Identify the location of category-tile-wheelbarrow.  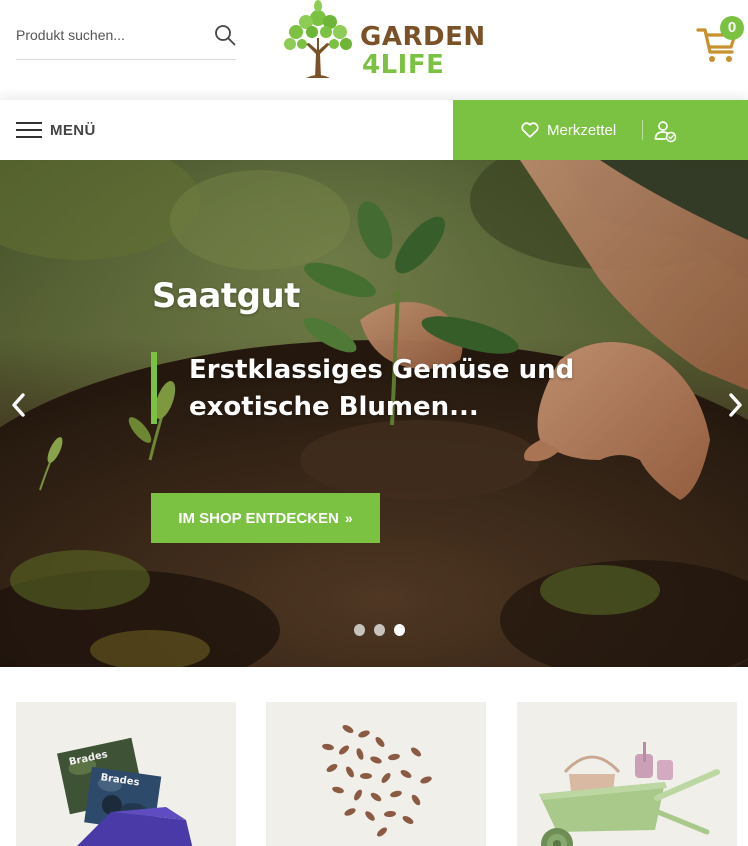
(627, 774).